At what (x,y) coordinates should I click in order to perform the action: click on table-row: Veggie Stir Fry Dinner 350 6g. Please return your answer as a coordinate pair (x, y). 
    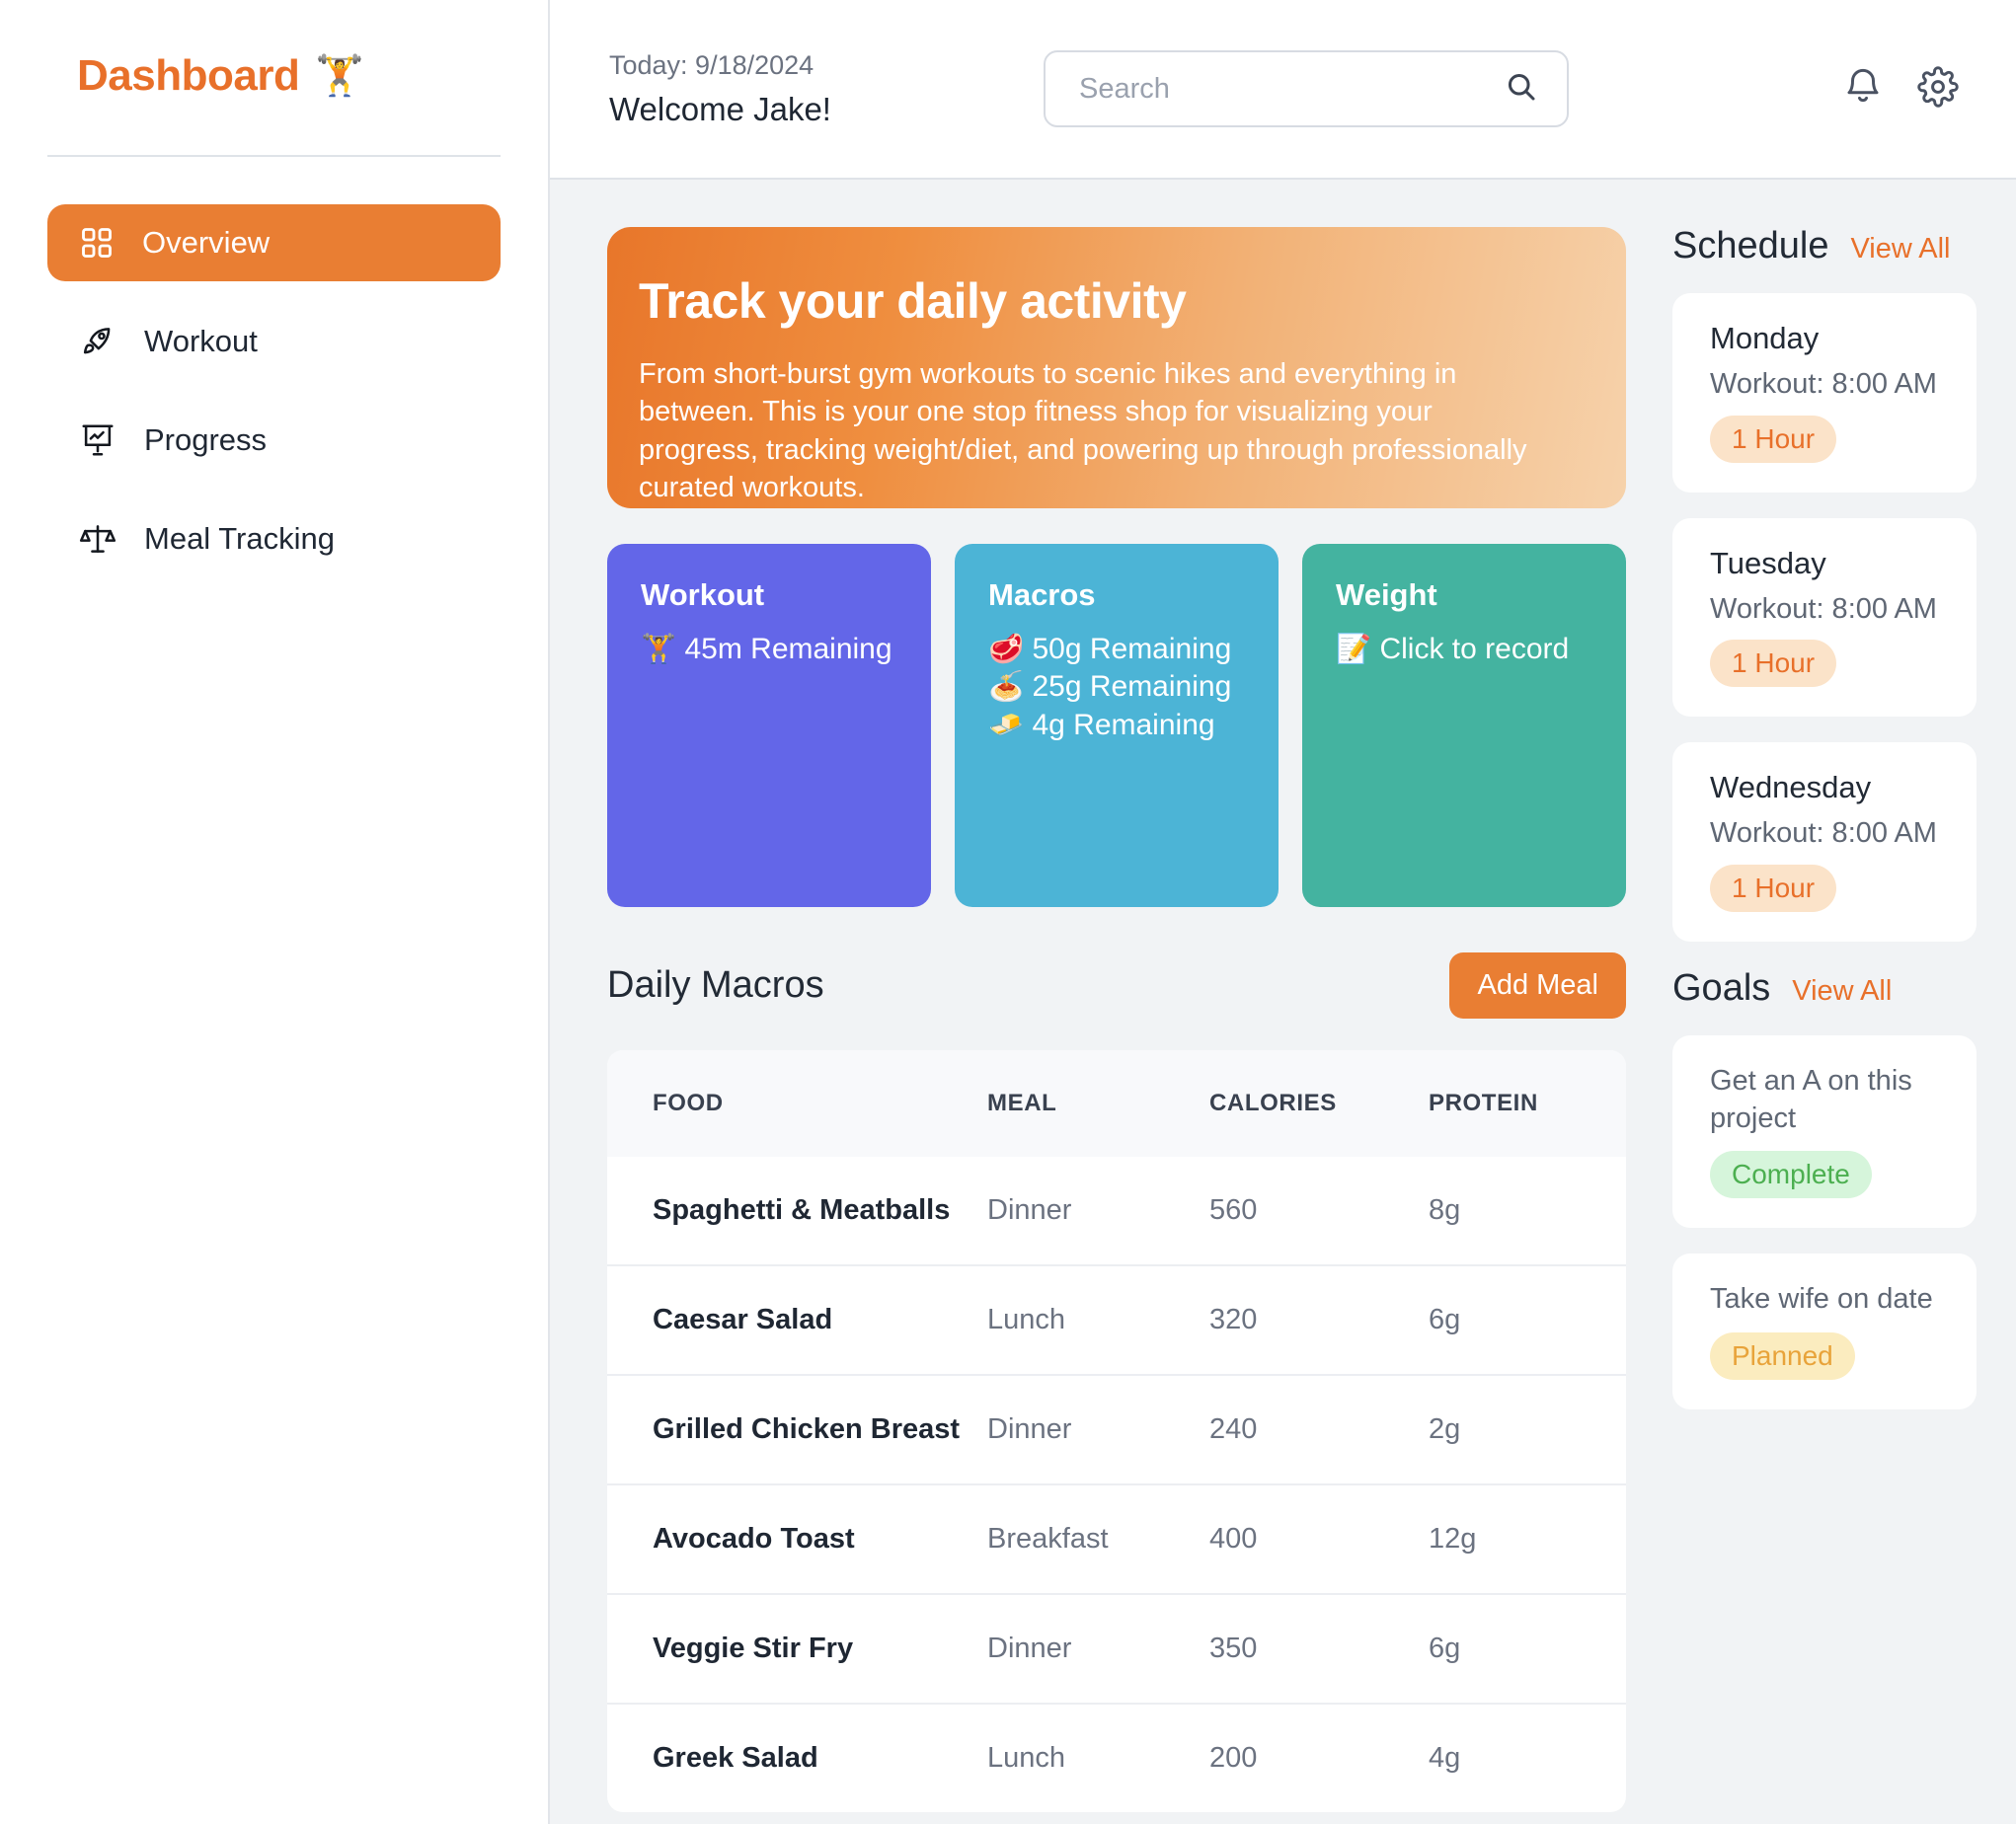
    Looking at the image, I should click on (1116, 1649).